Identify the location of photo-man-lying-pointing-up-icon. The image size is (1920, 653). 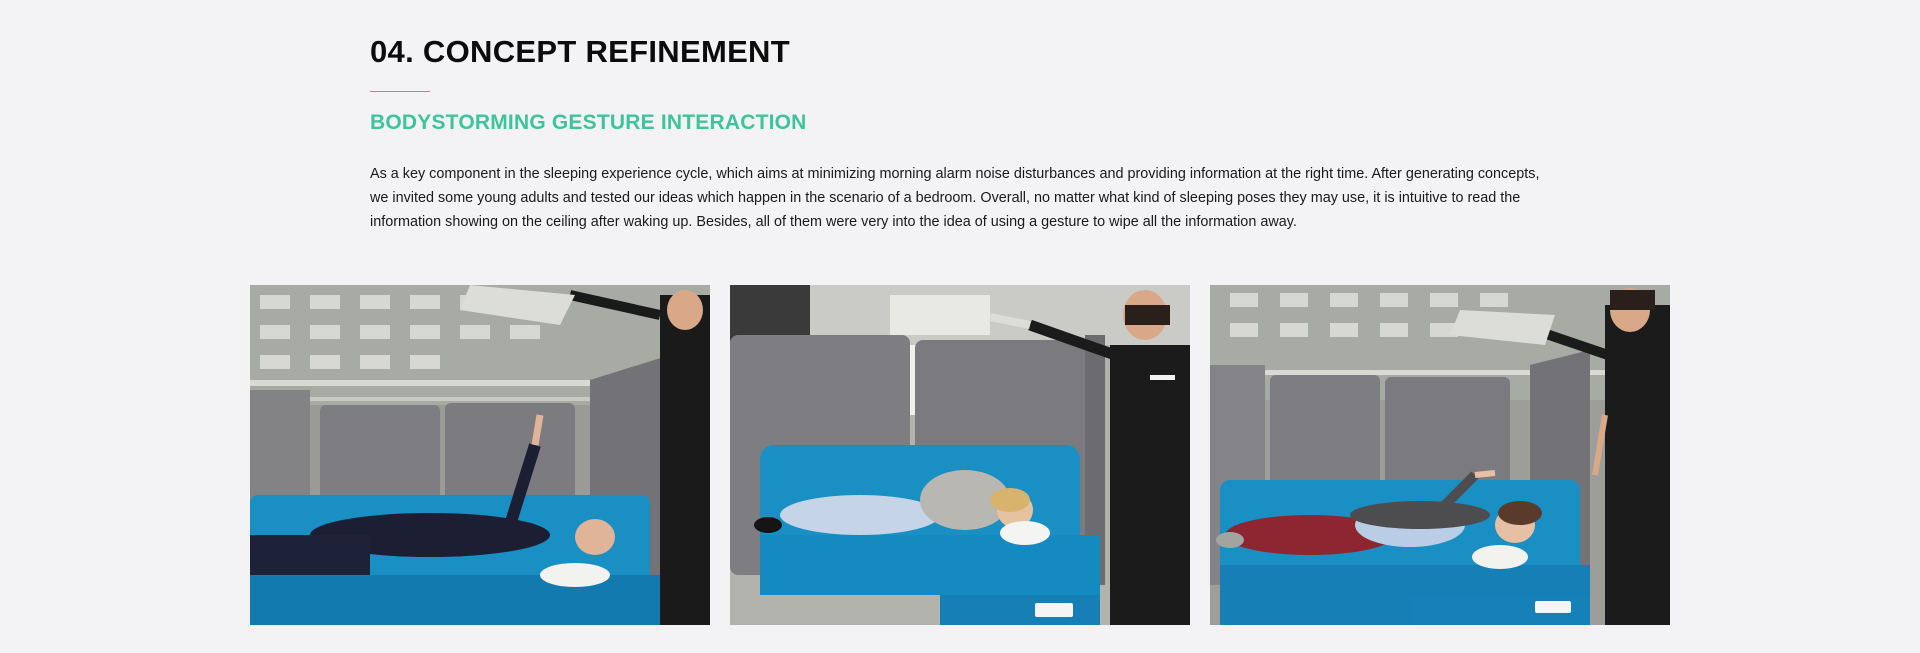
(480, 455).